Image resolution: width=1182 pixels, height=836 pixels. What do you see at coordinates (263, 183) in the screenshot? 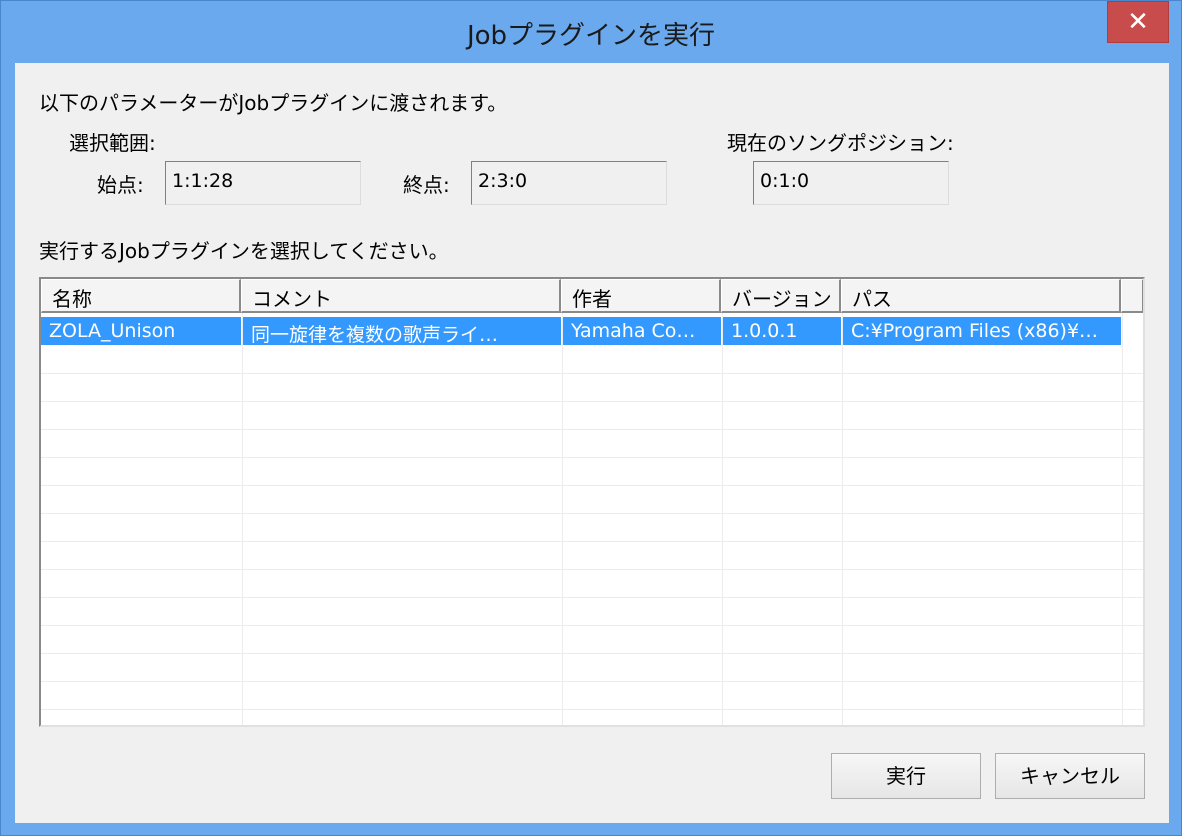
I see `start-field: 1:1:28` at bounding box center [263, 183].